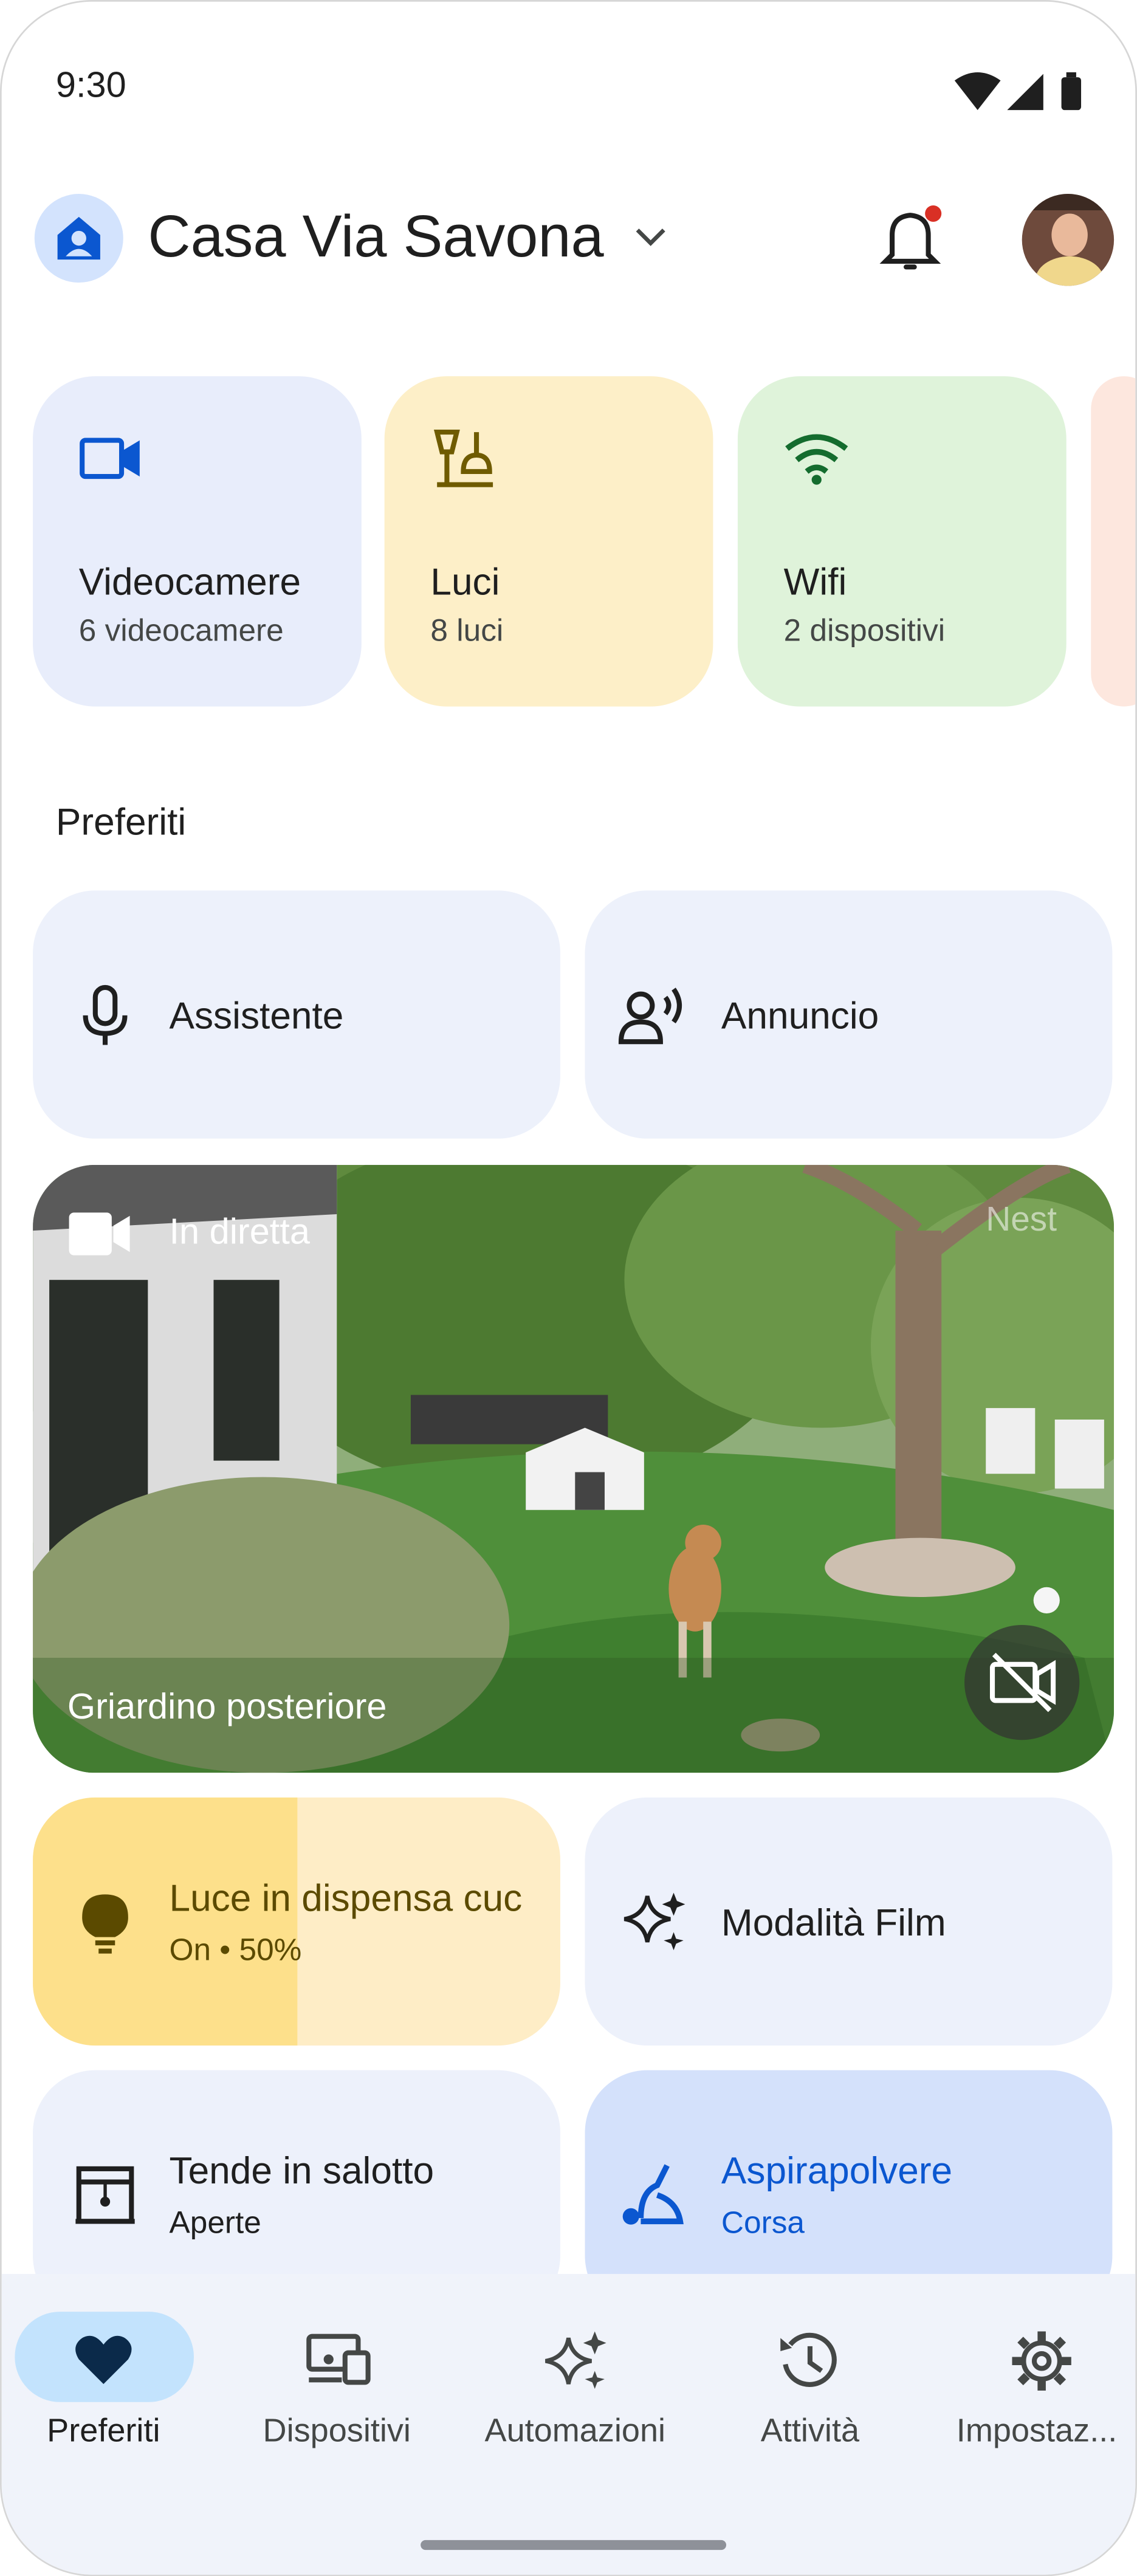  Describe the element at coordinates (574, 2545) in the screenshot. I see `gesture-handle` at that location.